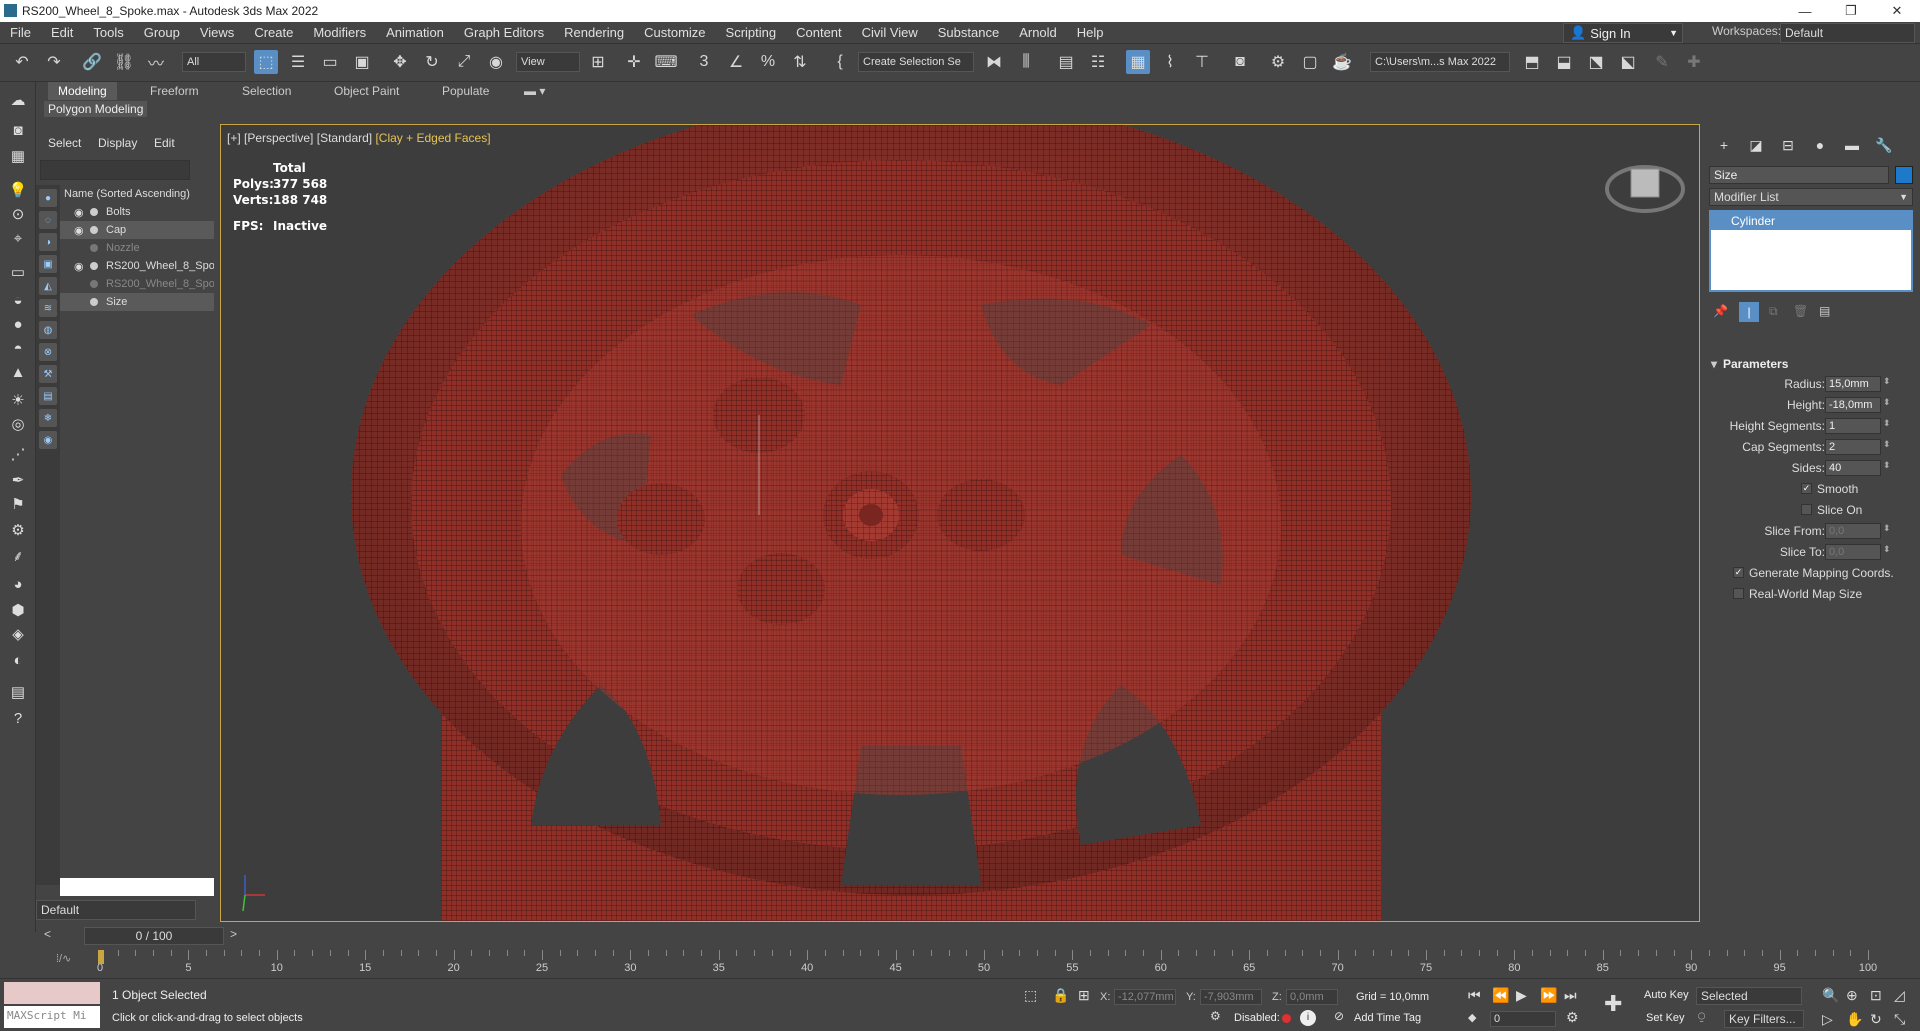  I want to click on link-icon: 🔗, so click(92, 62).